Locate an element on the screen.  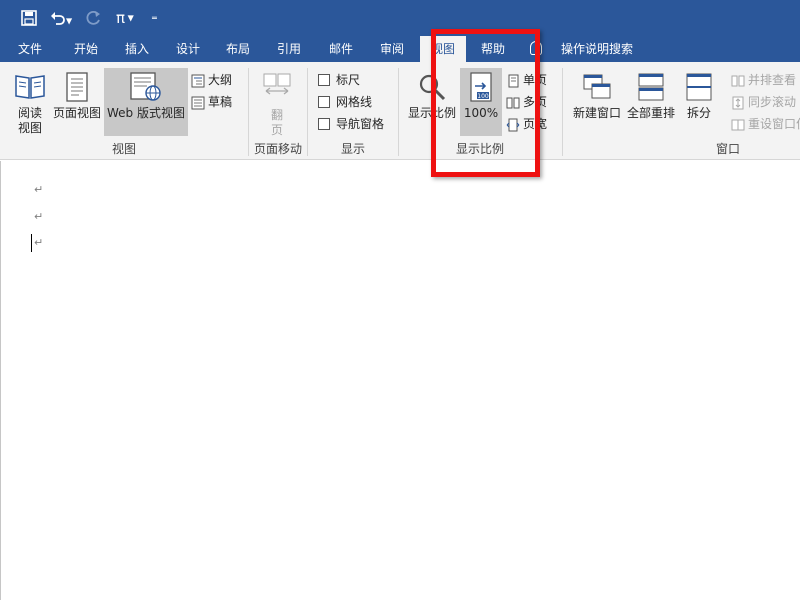
sync-scroll-icon is located at coordinates (738, 102).